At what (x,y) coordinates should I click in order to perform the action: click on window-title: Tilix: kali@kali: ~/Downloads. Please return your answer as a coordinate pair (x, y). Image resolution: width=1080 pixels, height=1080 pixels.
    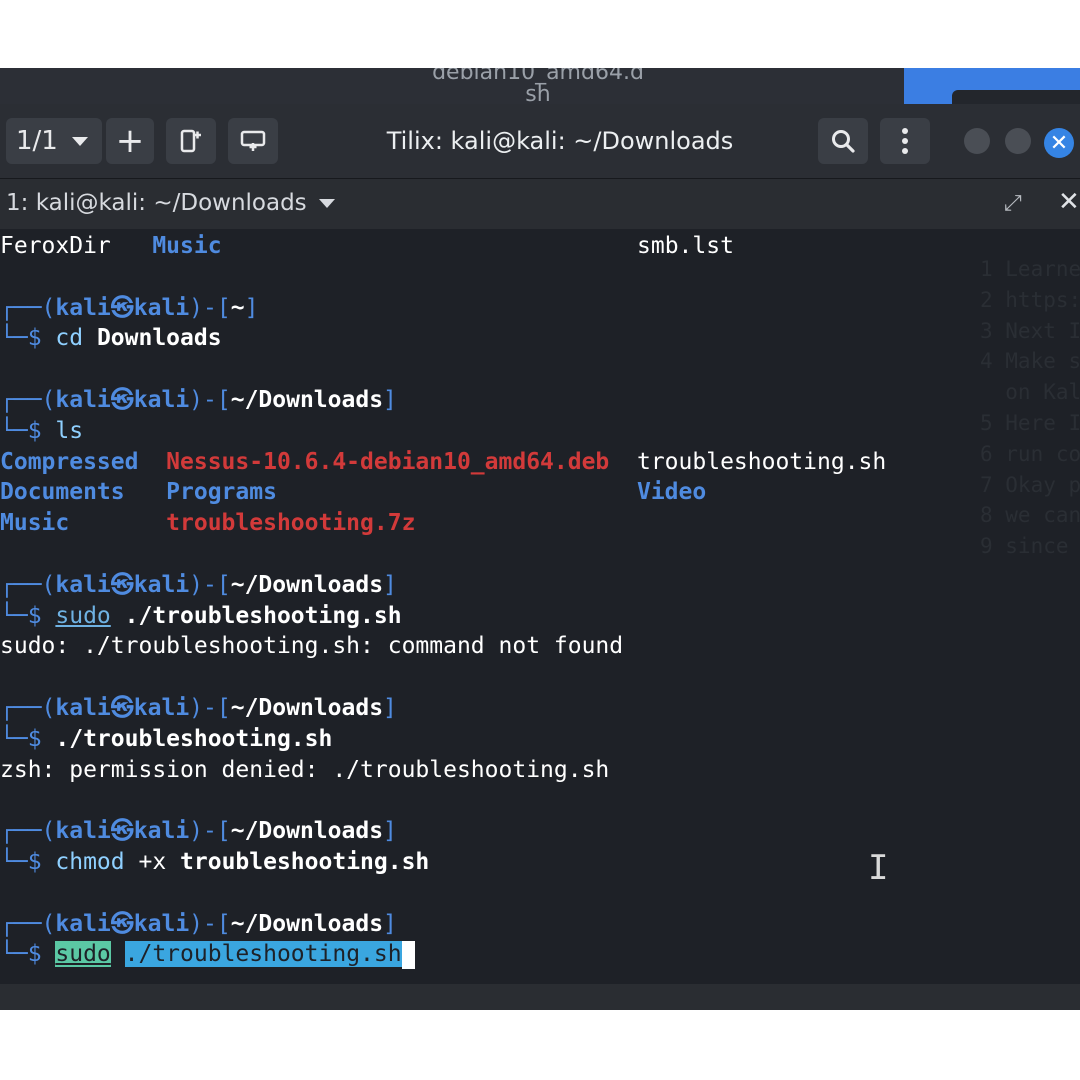
    Looking at the image, I should click on (560, 141).